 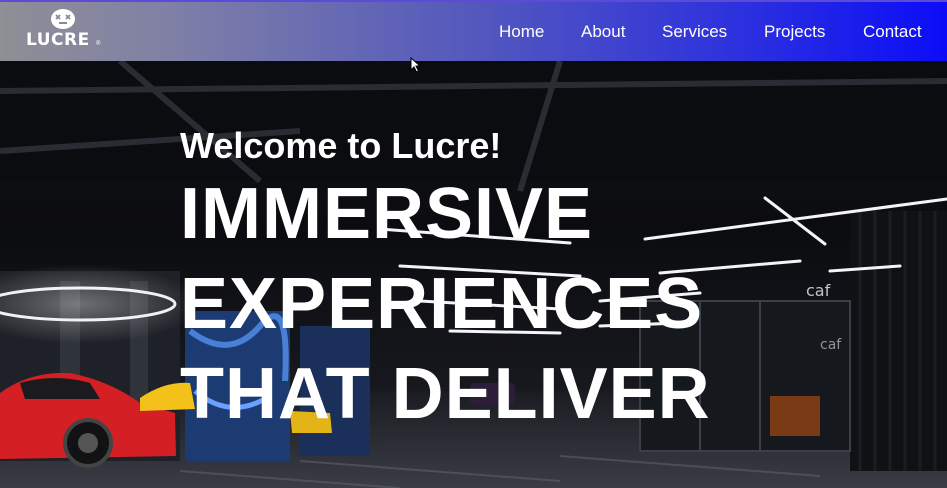 What do you see at coordinates (603, 32) in the screenshot?
I see `nav-about: About` at bounding box center [603, 32].